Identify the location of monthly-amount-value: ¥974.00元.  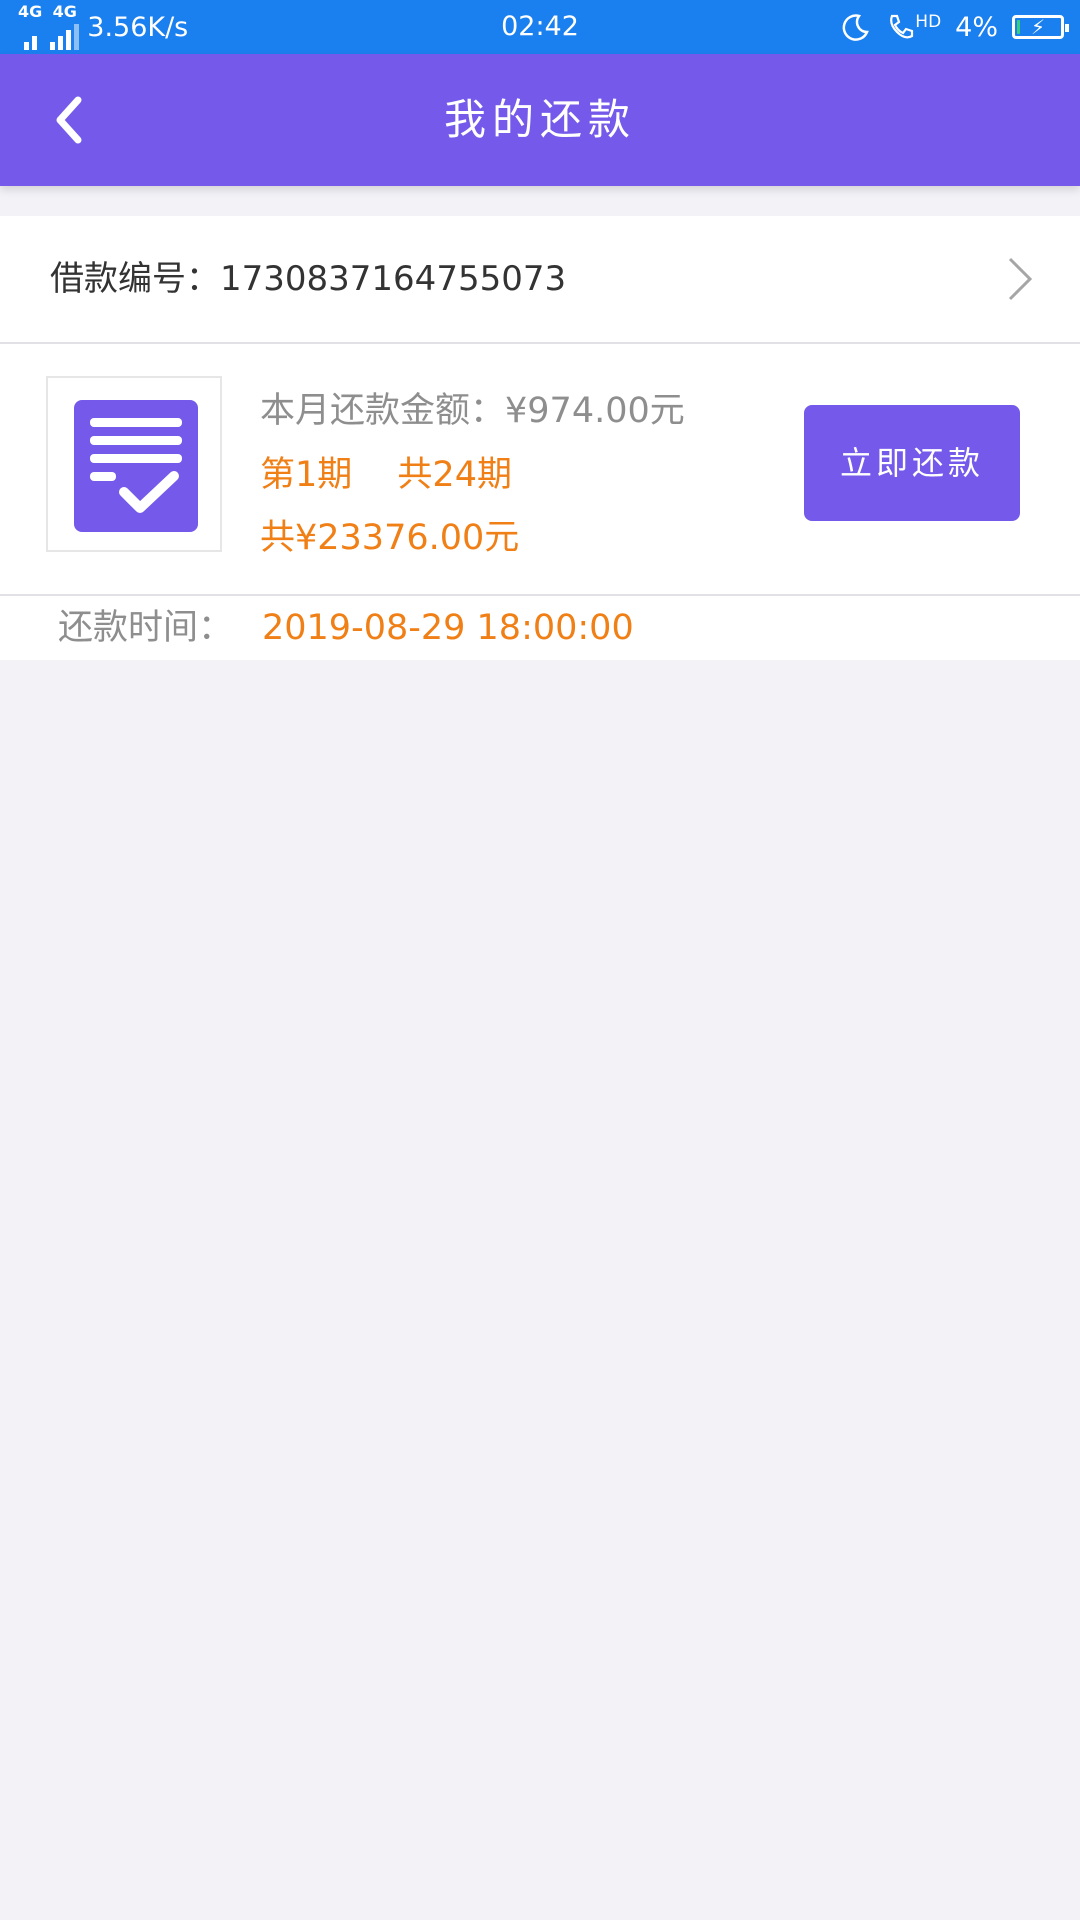
(595, 411).